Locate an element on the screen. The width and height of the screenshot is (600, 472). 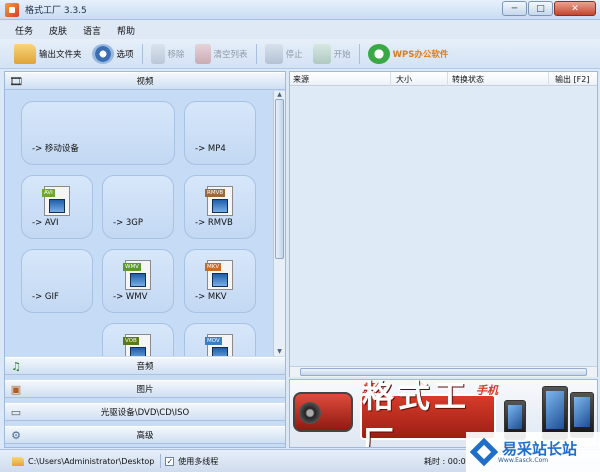
menu-help: 帮助 is located at coordinates (126, 30).